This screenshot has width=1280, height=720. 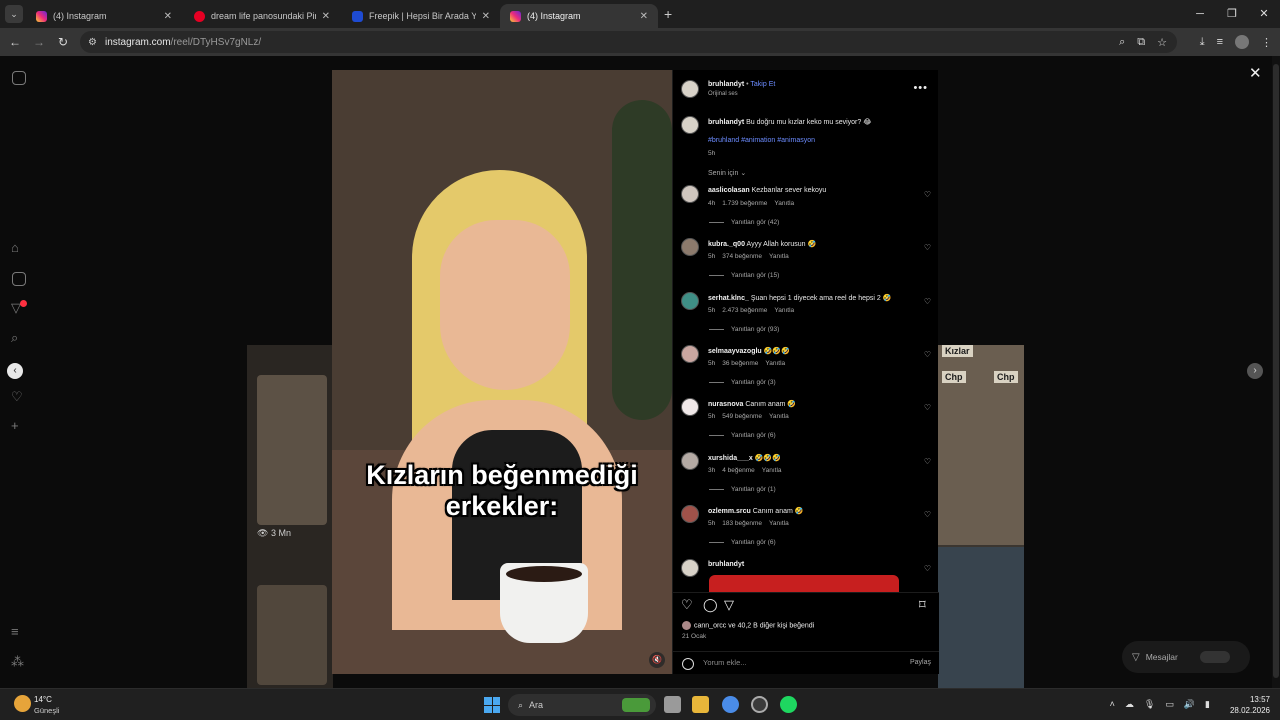 What do you see at coordinates (14, 14) in the screenshot?
I see `tab-search-button: ⌄` at bounding box center [14, 14].